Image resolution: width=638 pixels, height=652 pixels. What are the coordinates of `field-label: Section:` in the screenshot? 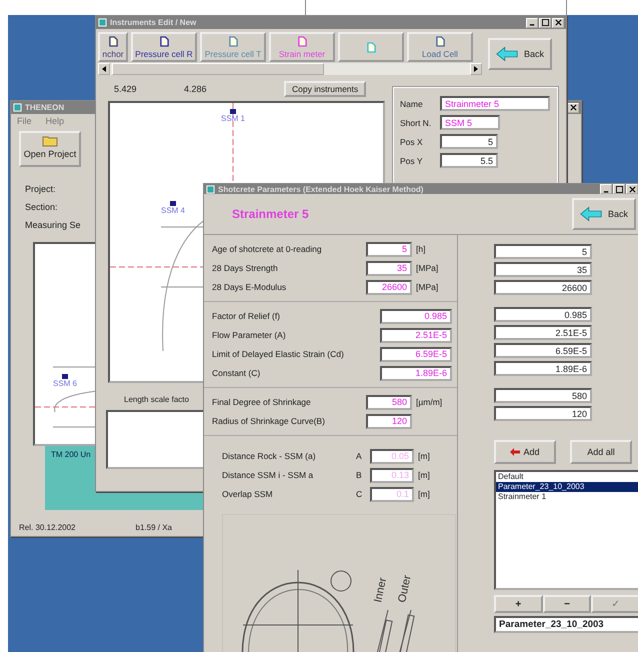 It's located at (41, 207).